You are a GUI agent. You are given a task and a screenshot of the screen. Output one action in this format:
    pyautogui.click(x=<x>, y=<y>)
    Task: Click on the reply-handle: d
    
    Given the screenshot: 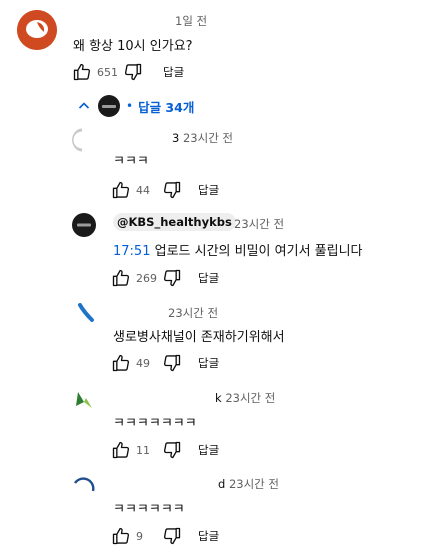 What is the action you would take?
    pyautogui.click(x=221, y=484)
    